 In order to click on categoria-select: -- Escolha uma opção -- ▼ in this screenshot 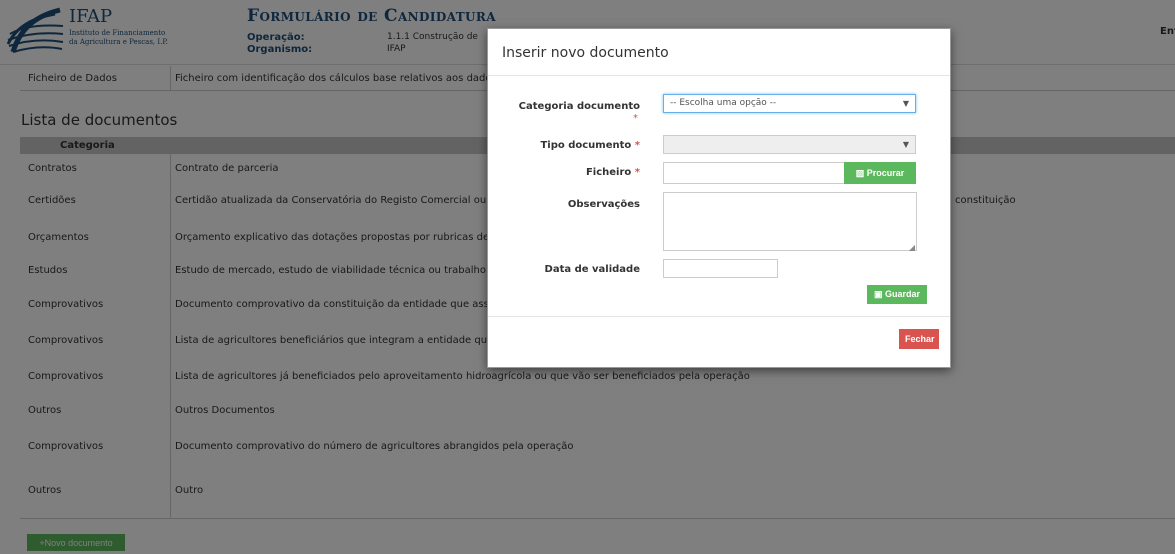, I will do `click(789, 103)`.